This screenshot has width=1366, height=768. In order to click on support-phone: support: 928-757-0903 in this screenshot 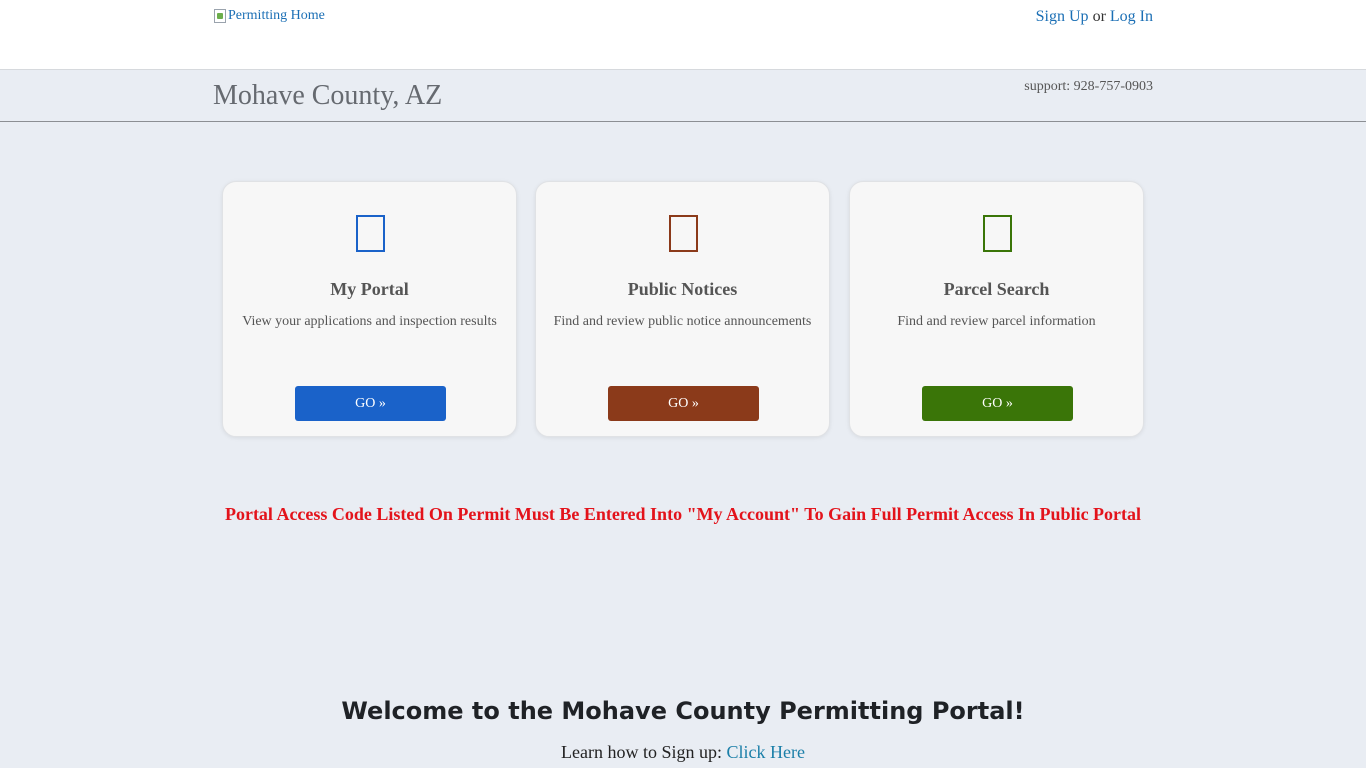, I will do `click(1088, 86)`.